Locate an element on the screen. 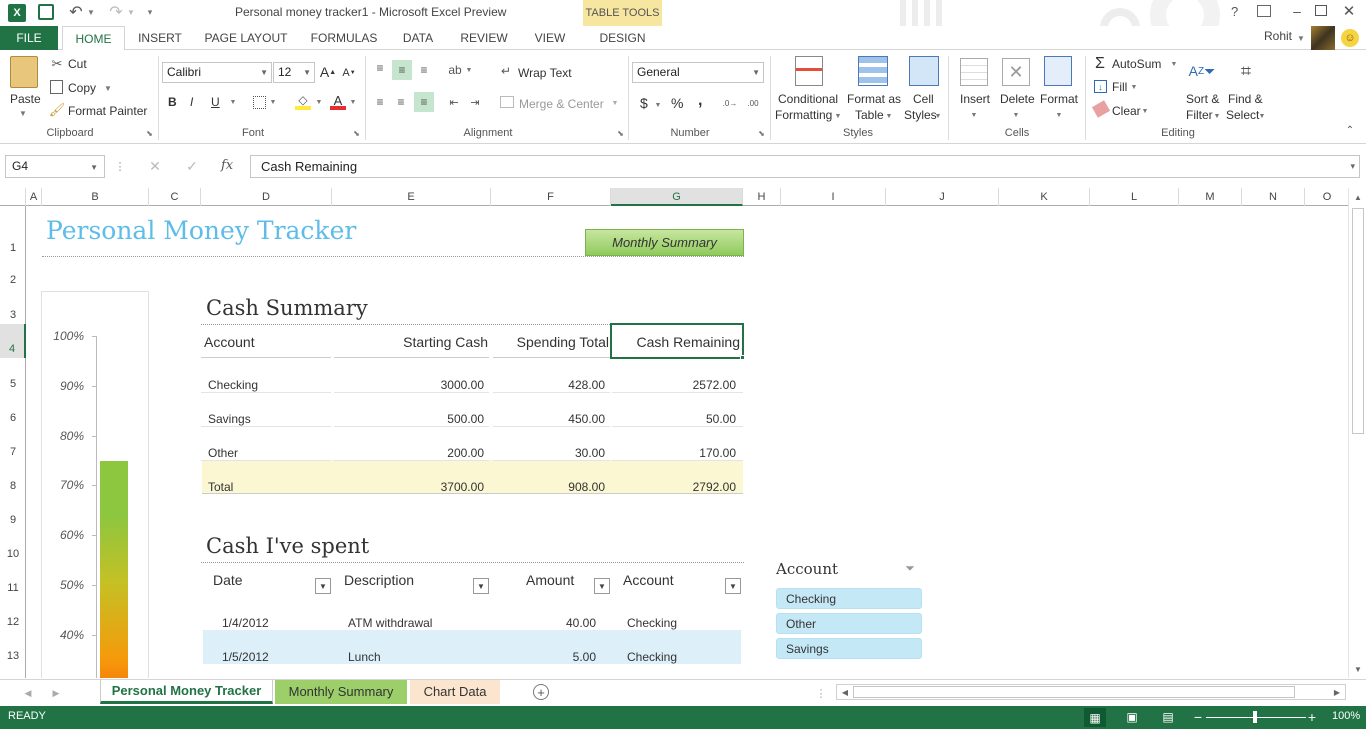  clear-filter-icon: ⏷ is located at coordinates (910, 568).